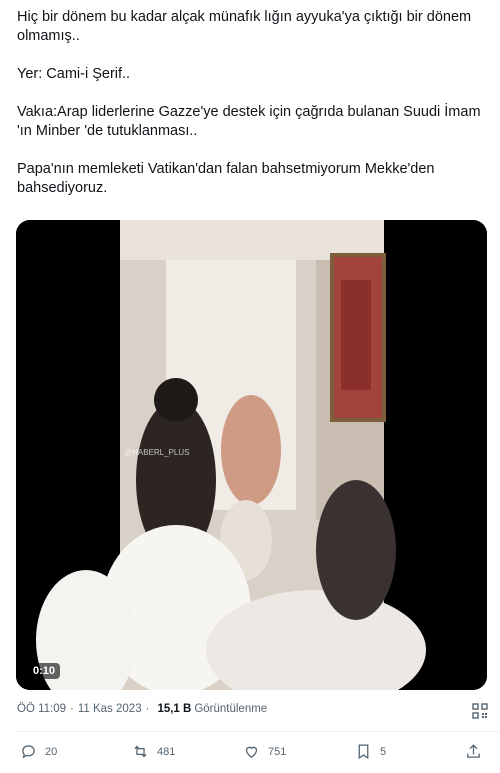  I want to click on share-button, so click(473, 751).